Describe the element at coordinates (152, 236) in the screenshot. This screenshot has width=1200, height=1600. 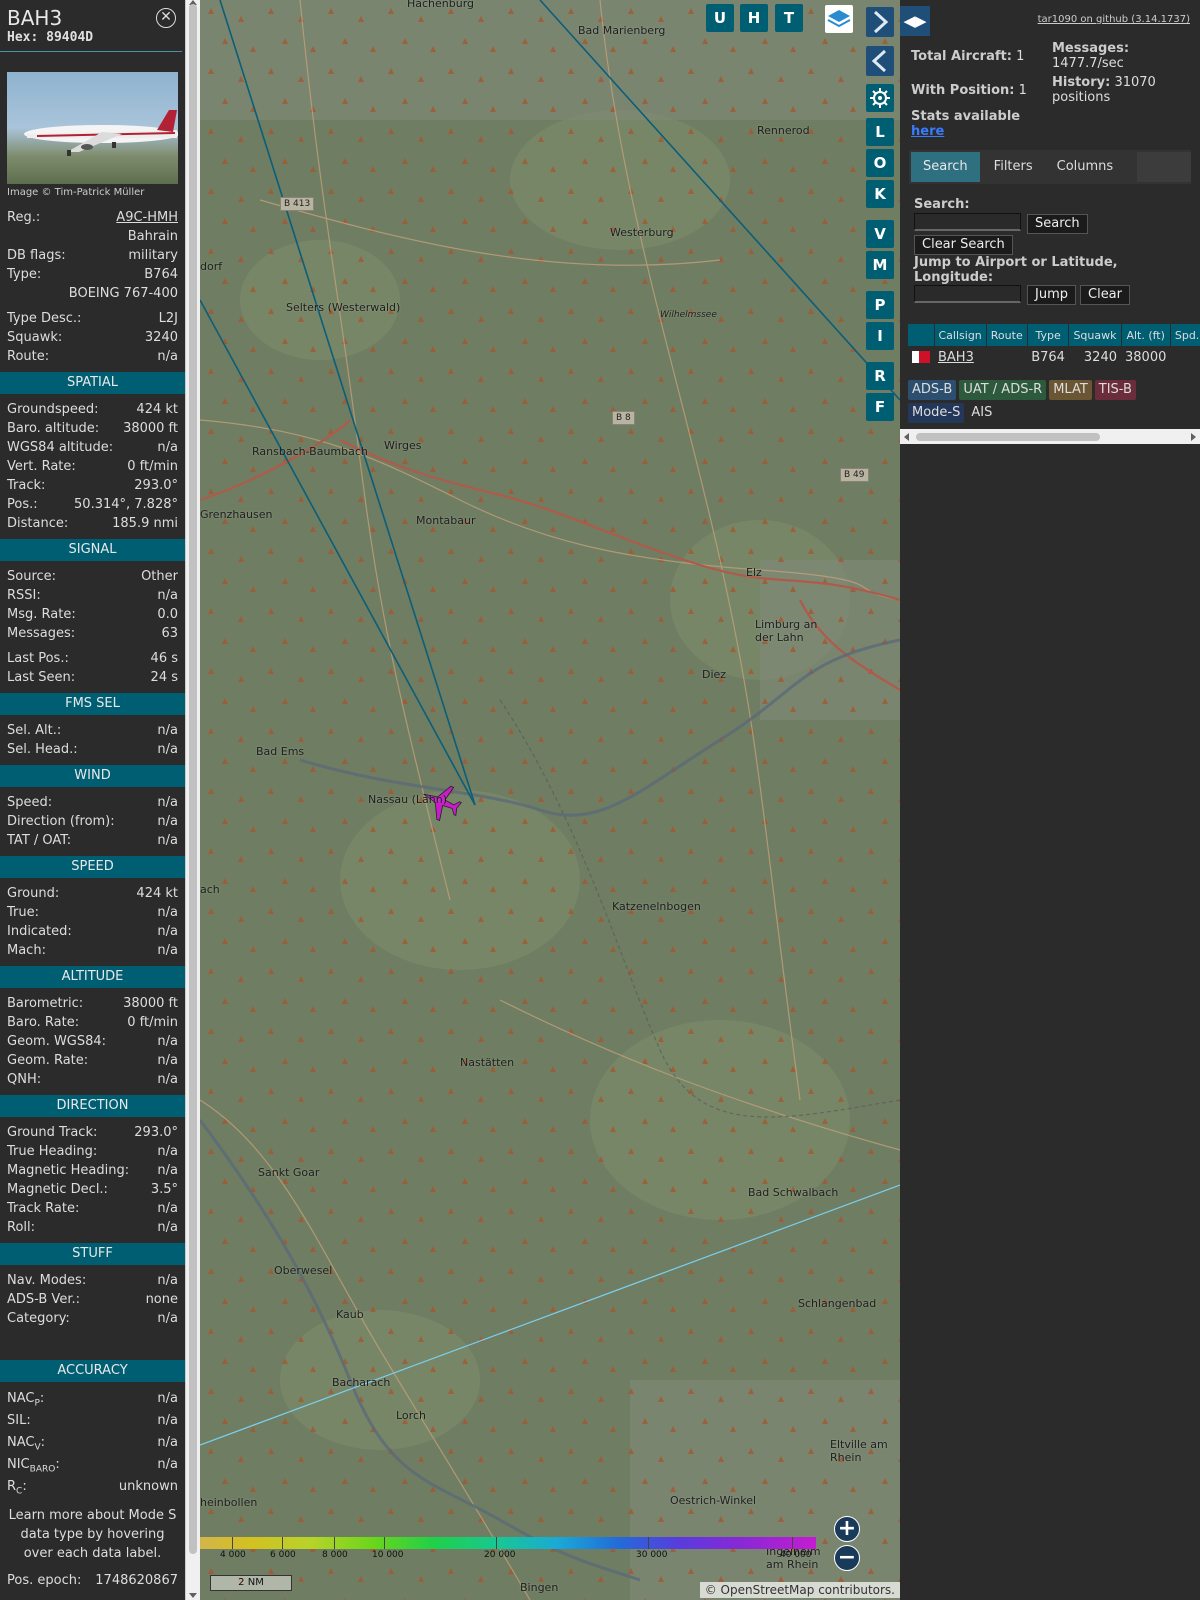
I see `country-value: Bahrain` at that location.